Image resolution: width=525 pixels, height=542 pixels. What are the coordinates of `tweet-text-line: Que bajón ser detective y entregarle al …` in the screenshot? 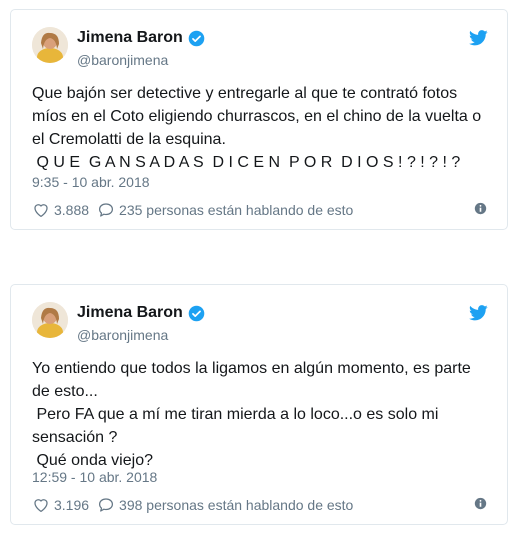 It's located at (259, 116).